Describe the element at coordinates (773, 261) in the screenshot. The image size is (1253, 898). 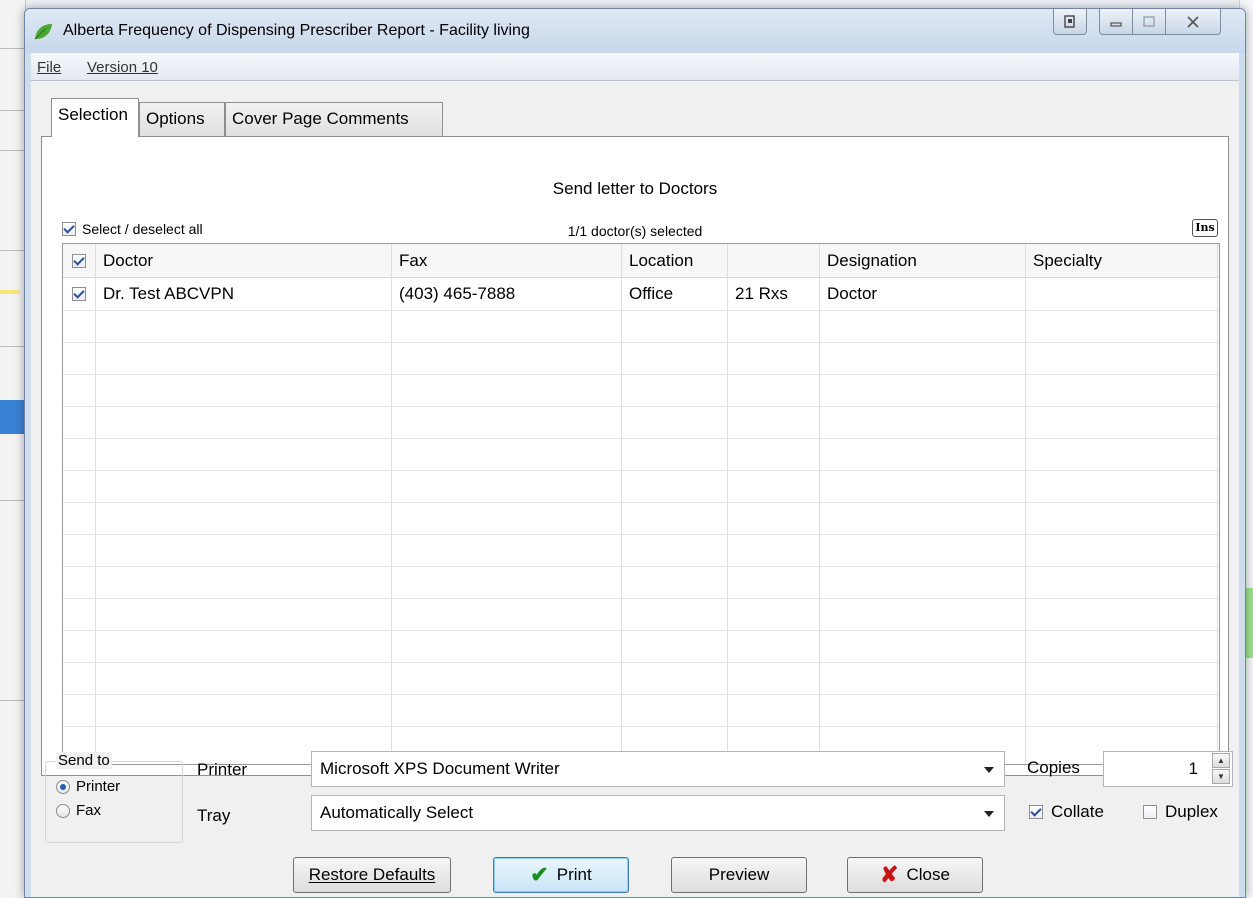
I see `column-header-rxs` at that location.